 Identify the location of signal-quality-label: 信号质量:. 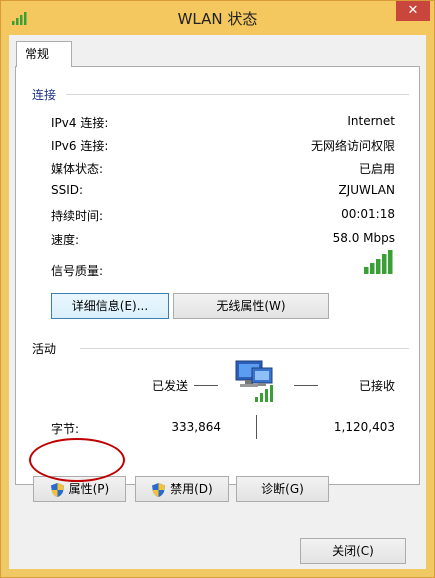
(77, 271).